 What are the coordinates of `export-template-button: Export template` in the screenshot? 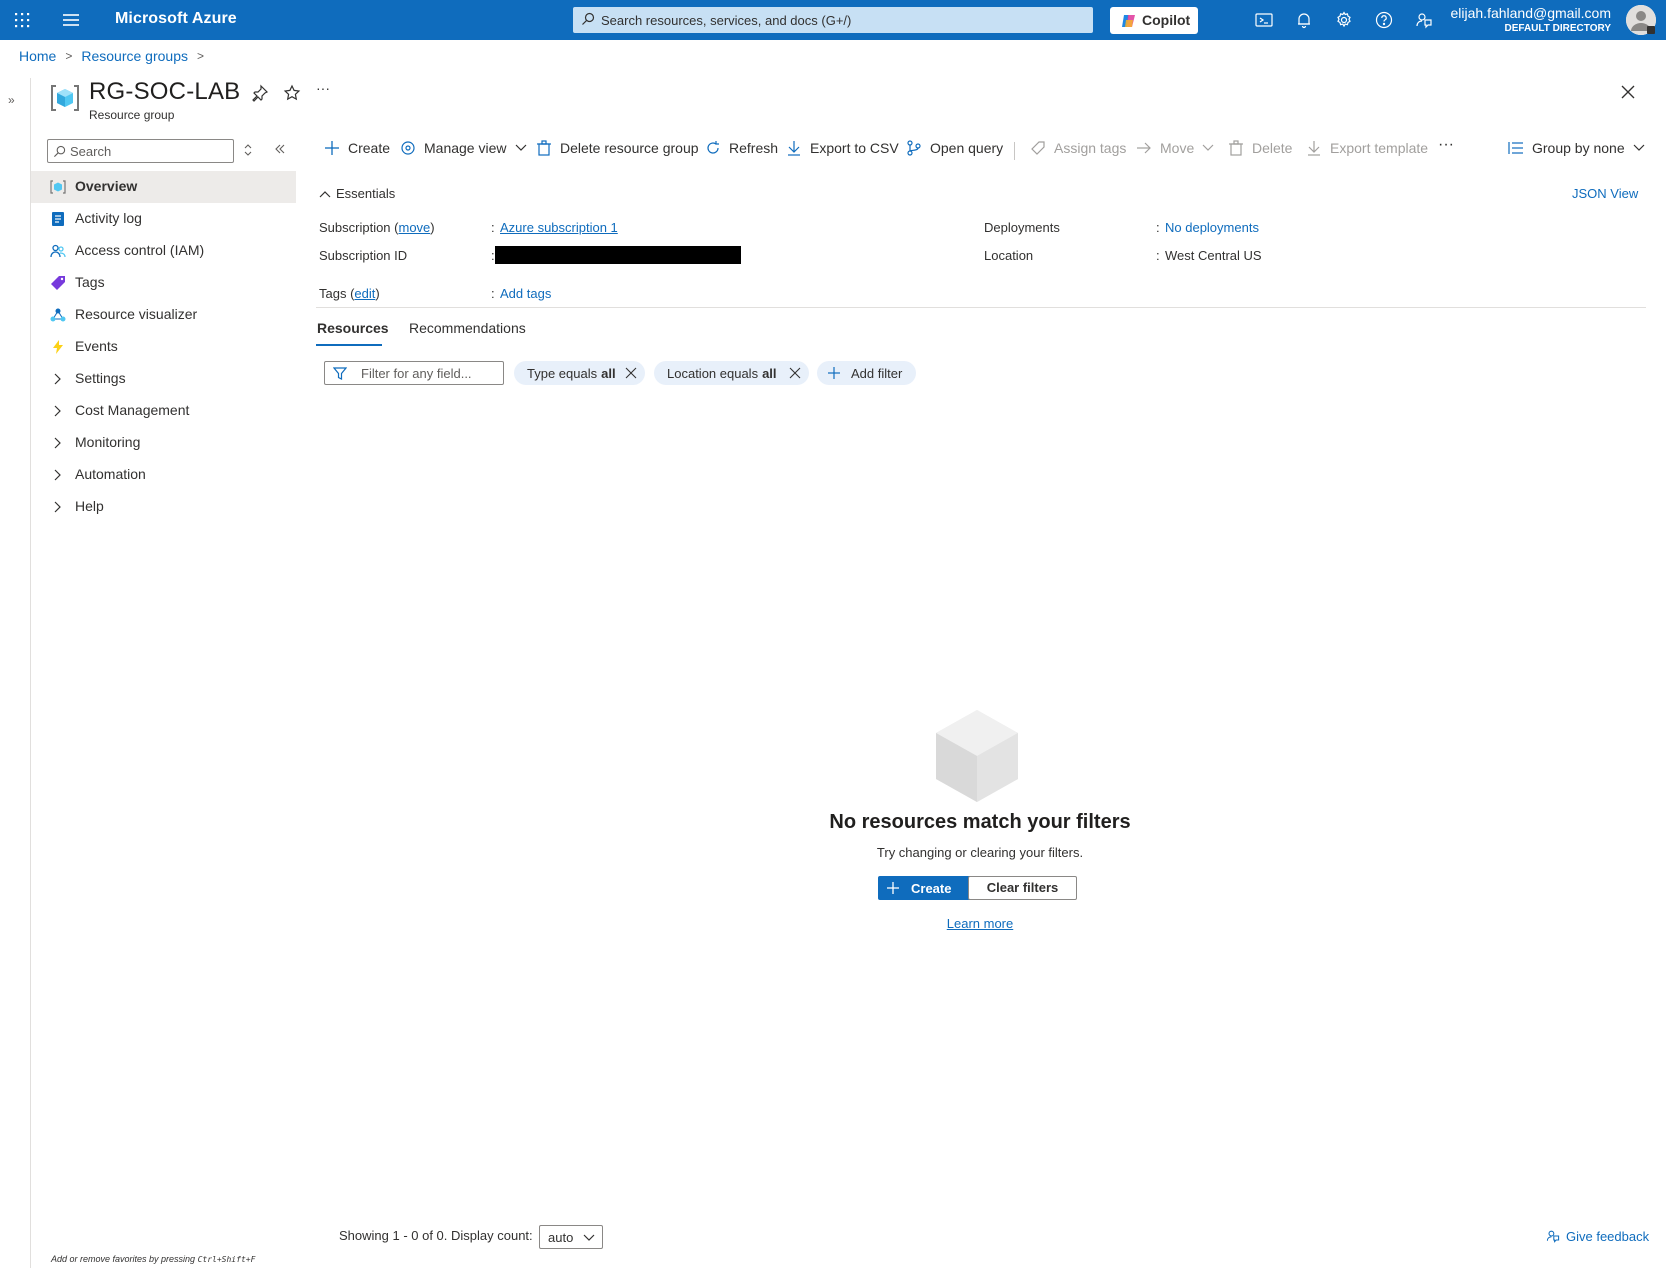 It's located at (1367, 148).